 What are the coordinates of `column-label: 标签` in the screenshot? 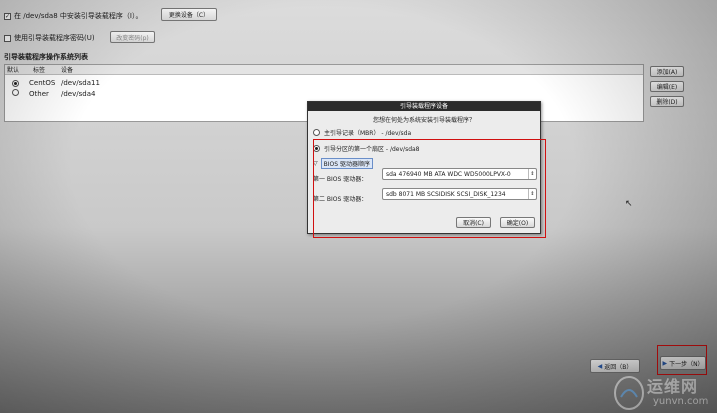 It's located at (47, 69).